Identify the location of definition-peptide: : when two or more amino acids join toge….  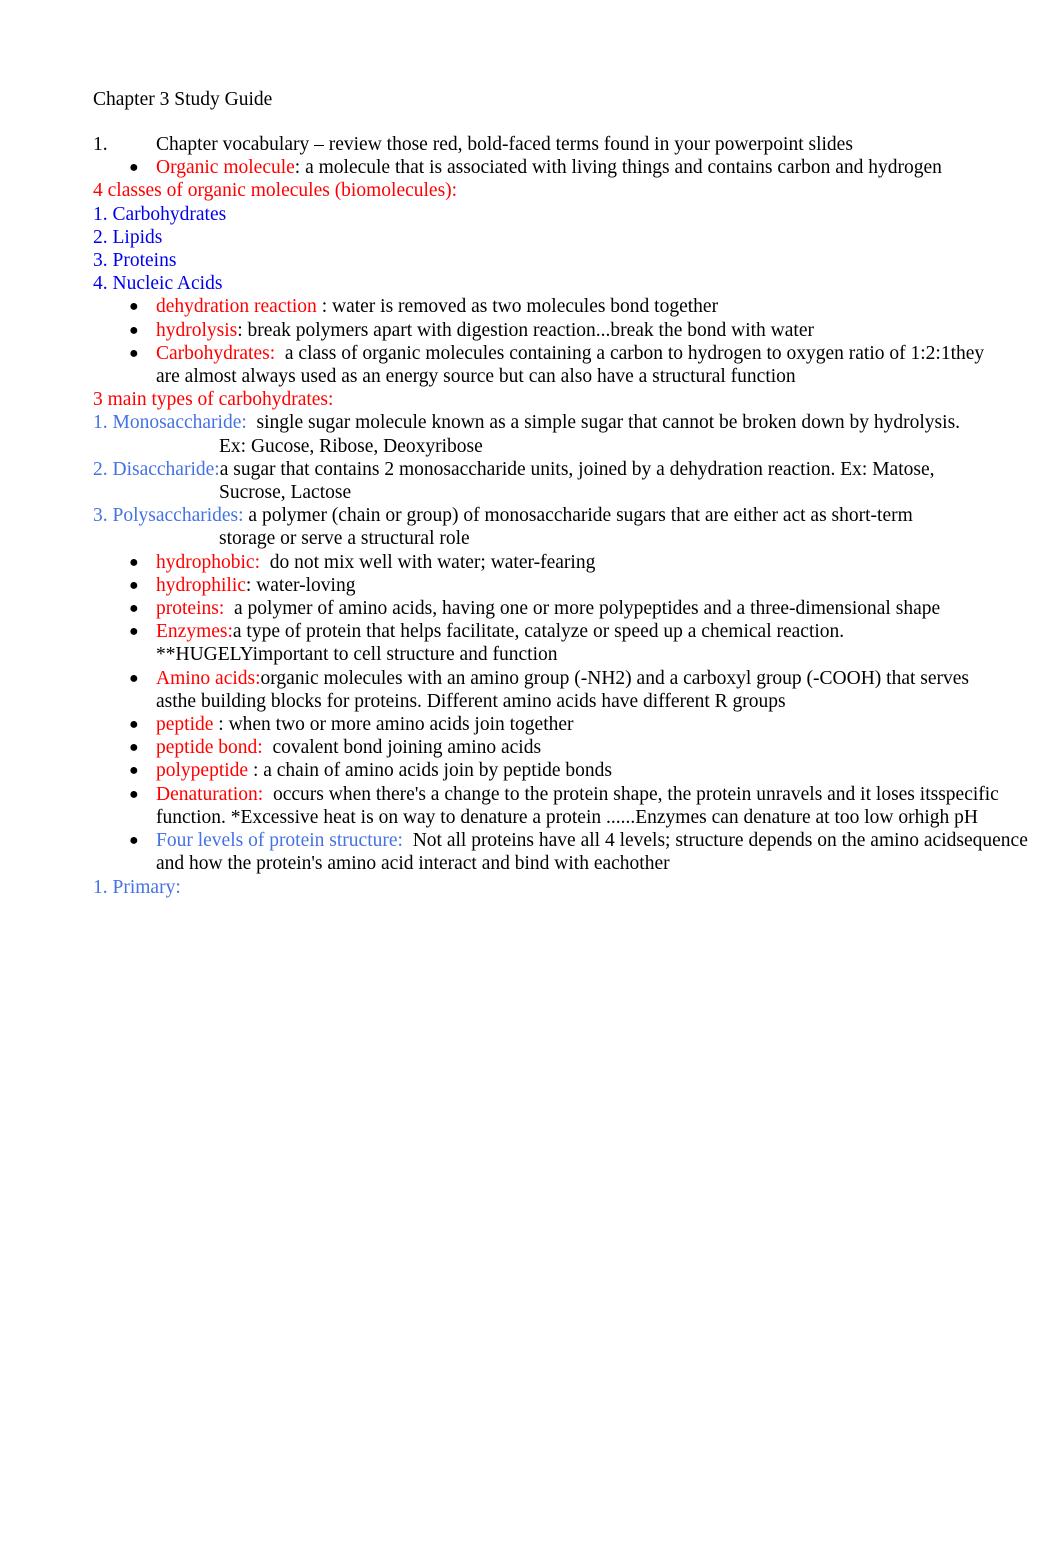
(396, 725).